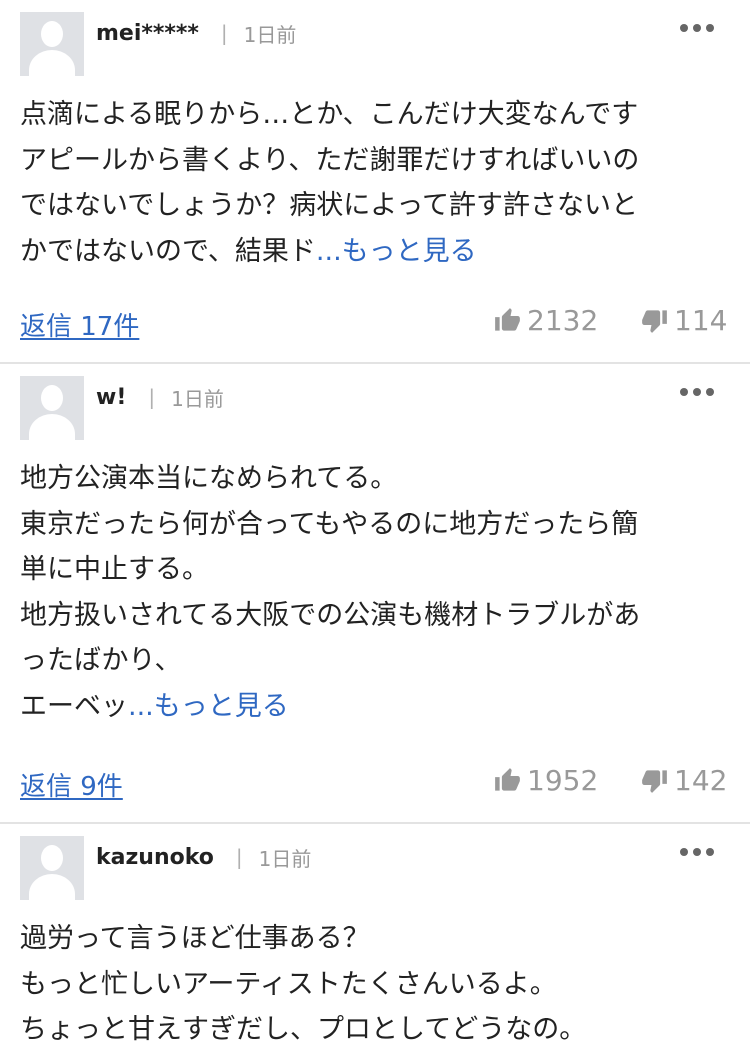 The image size is (750, 1053). Describe the element at coordinates (74, 706) in the screenshot. I see `comment-line: エーベッ` at that location.